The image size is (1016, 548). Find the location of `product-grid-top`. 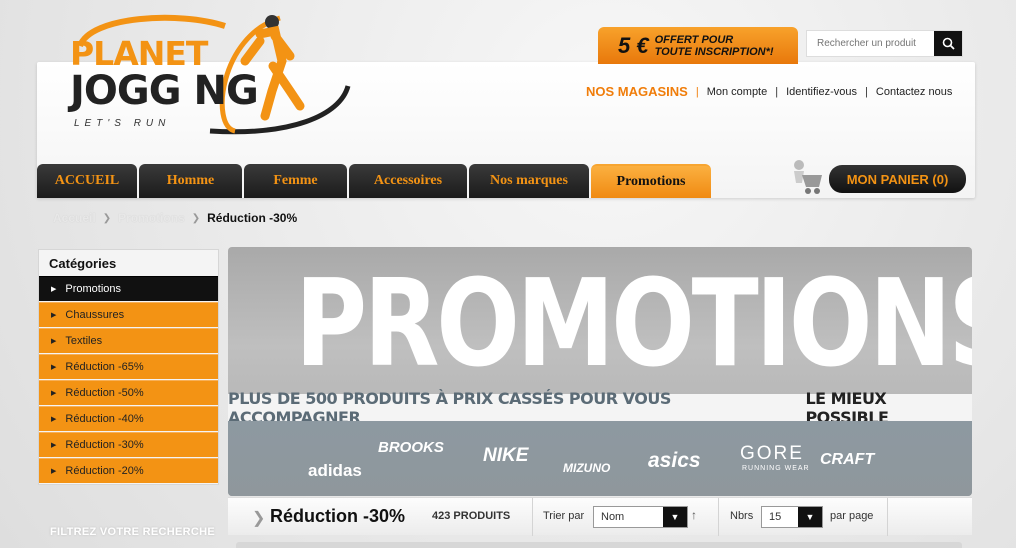

product-grid-top is located at coordinates (599, 545).